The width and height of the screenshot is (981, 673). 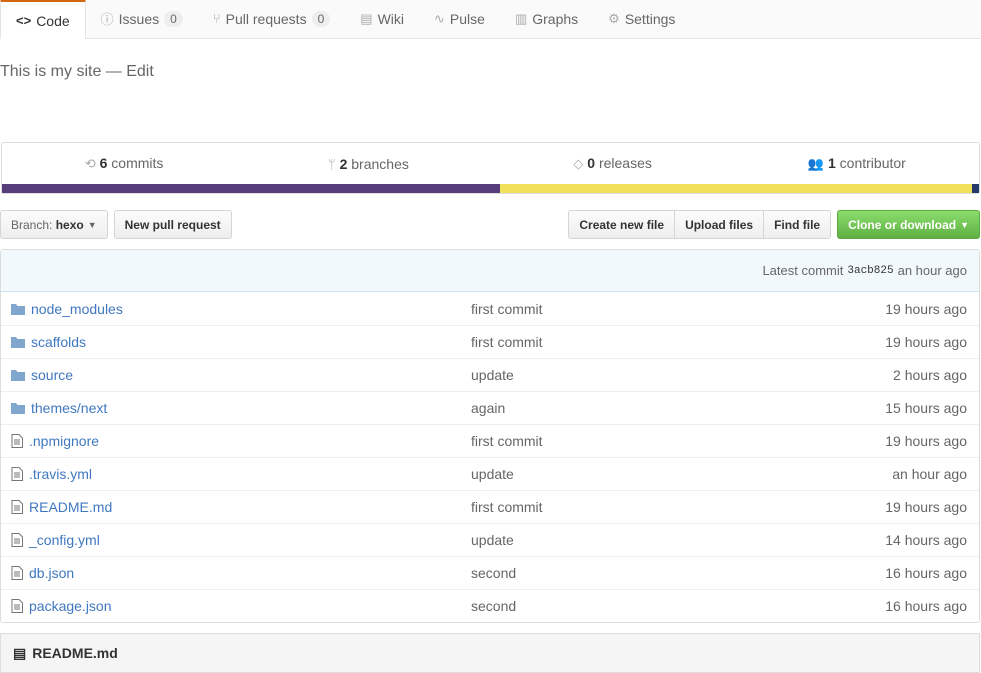 What do you see at coordinates (378, 163) in the screenshot?
I see `stat-label: branches` at bounding box center [378, 163].